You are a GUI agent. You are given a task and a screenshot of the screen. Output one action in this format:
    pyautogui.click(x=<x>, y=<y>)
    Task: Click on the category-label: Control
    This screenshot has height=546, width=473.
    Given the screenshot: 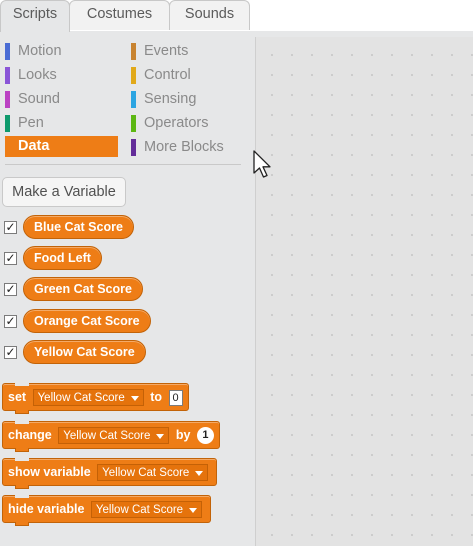 What is the action you would take?
    pyautogui.click(x=167, y=75)
    